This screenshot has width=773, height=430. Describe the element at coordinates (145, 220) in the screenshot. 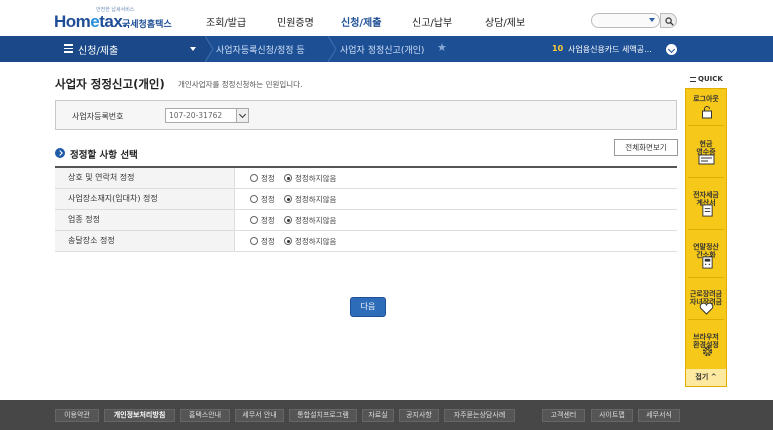

I see `row-label: 업종 정정` at that location.